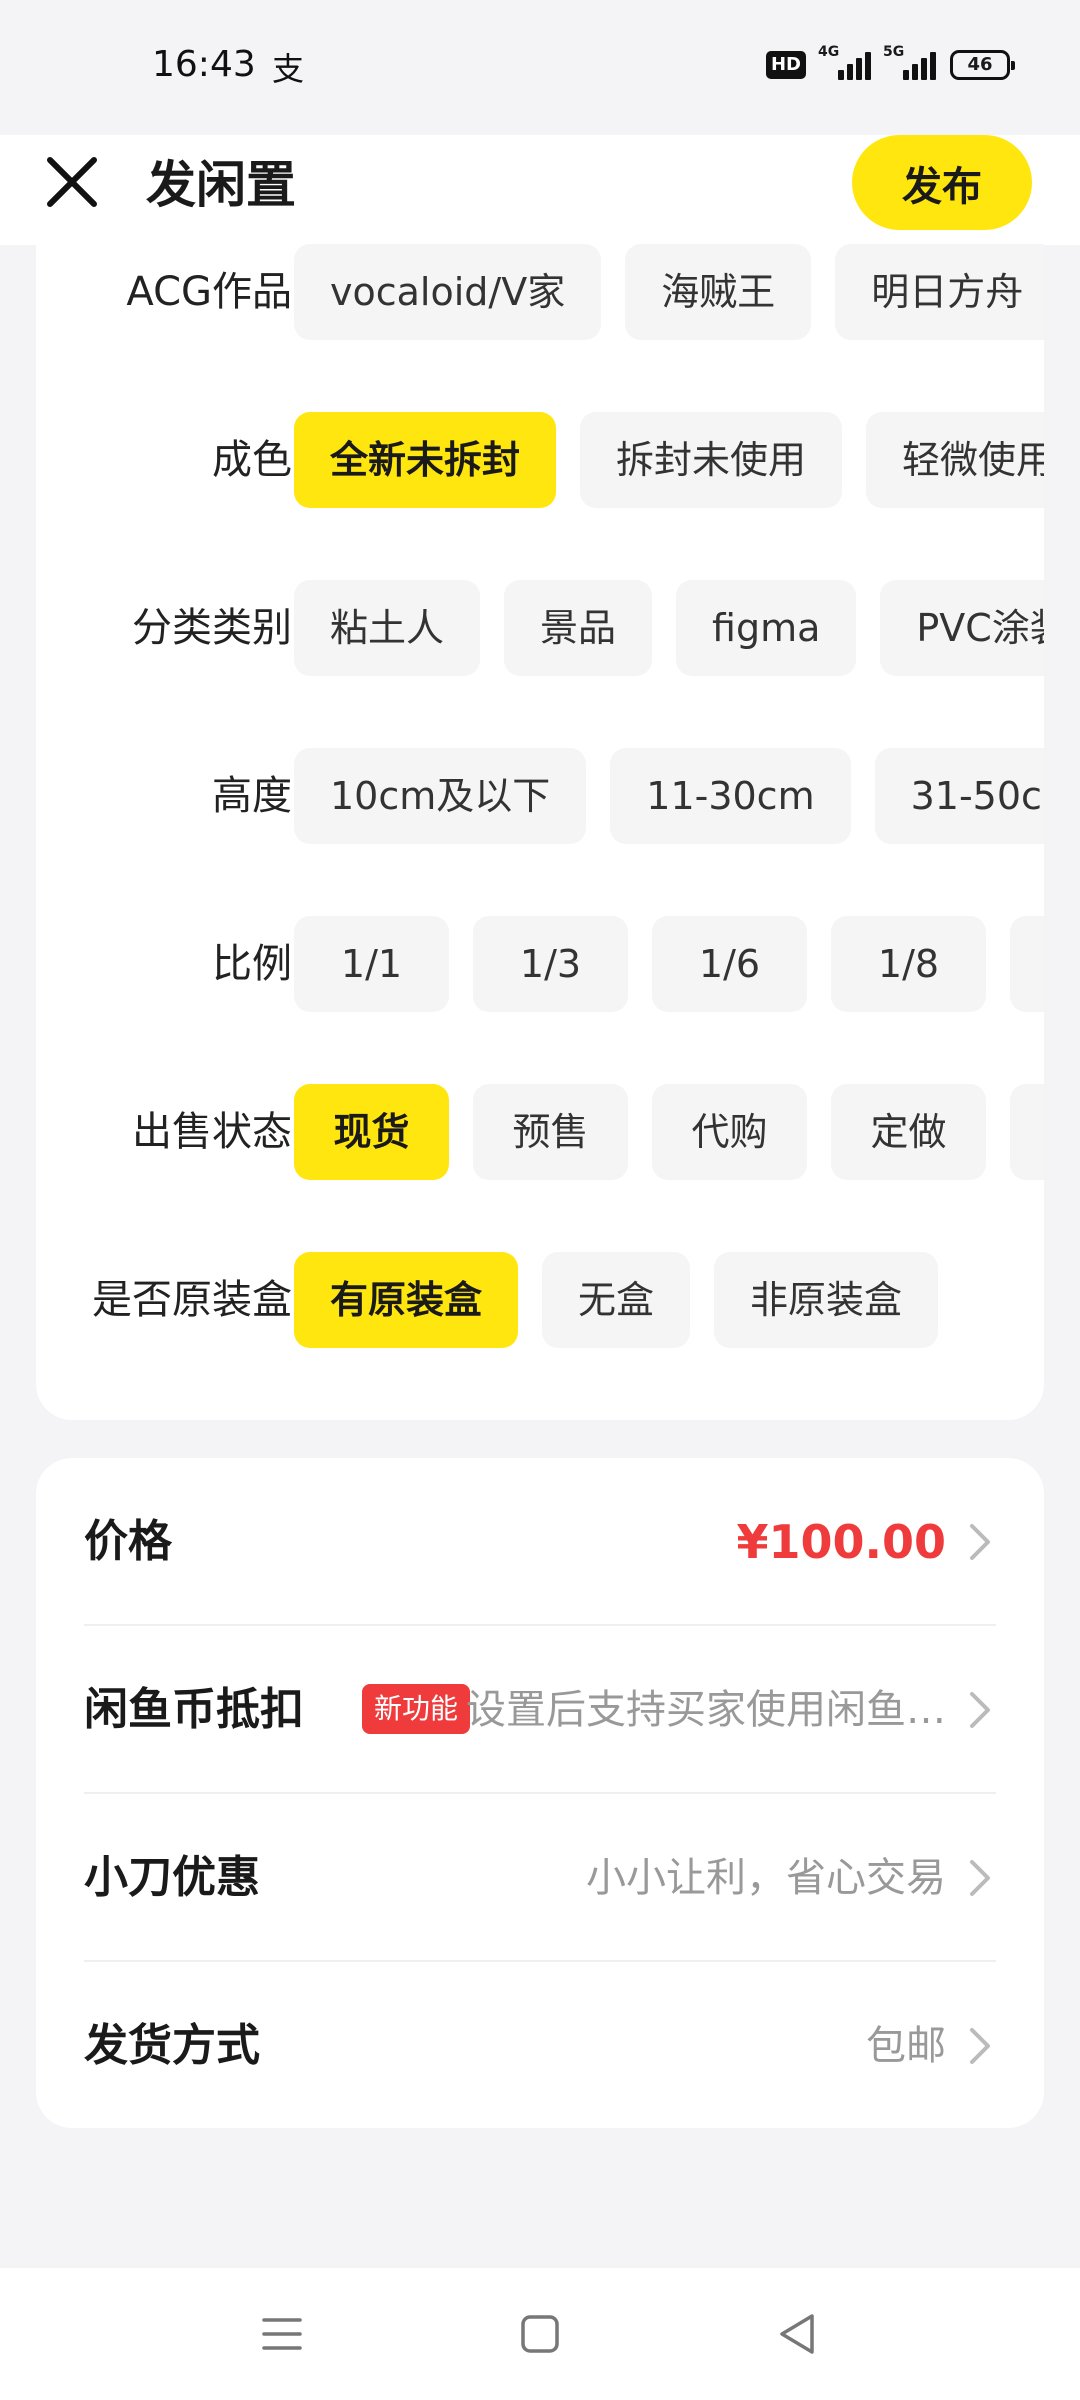  Describe the element at coordinates (128, 1541) in the screenshot. I see `row-title: 价格` at that location.